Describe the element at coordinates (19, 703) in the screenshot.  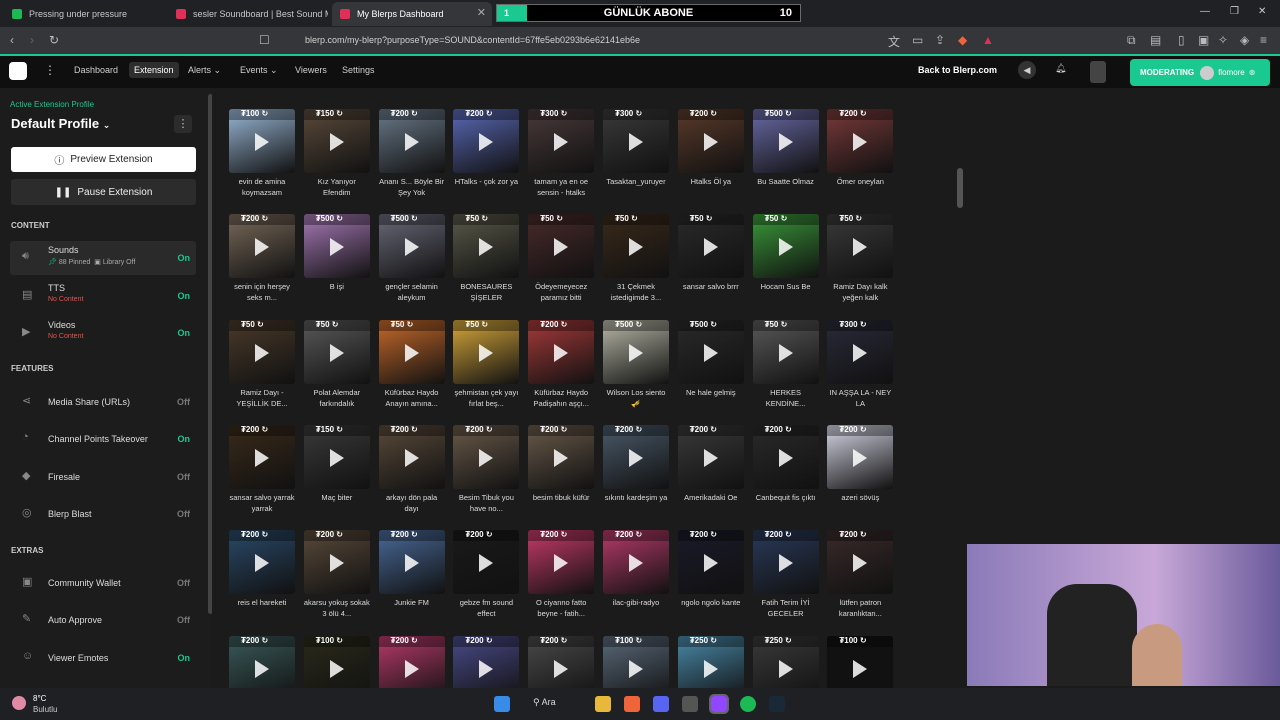
I see `weather-icon` at that location.